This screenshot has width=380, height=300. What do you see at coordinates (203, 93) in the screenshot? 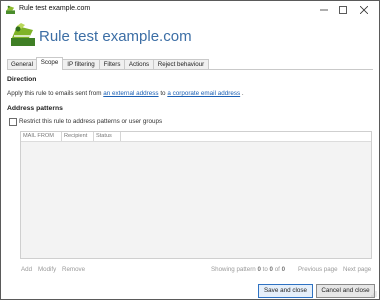
I see `to-address-link: a corporate email address` at bounding box center [203, 93].